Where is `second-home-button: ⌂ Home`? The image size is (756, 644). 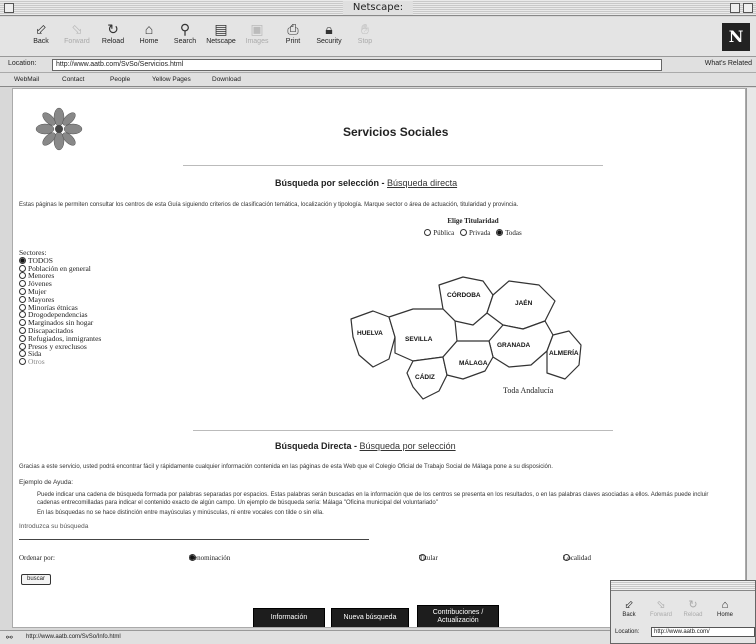 second-home-button: ⌂ Home is located at coordinates (725, 608).